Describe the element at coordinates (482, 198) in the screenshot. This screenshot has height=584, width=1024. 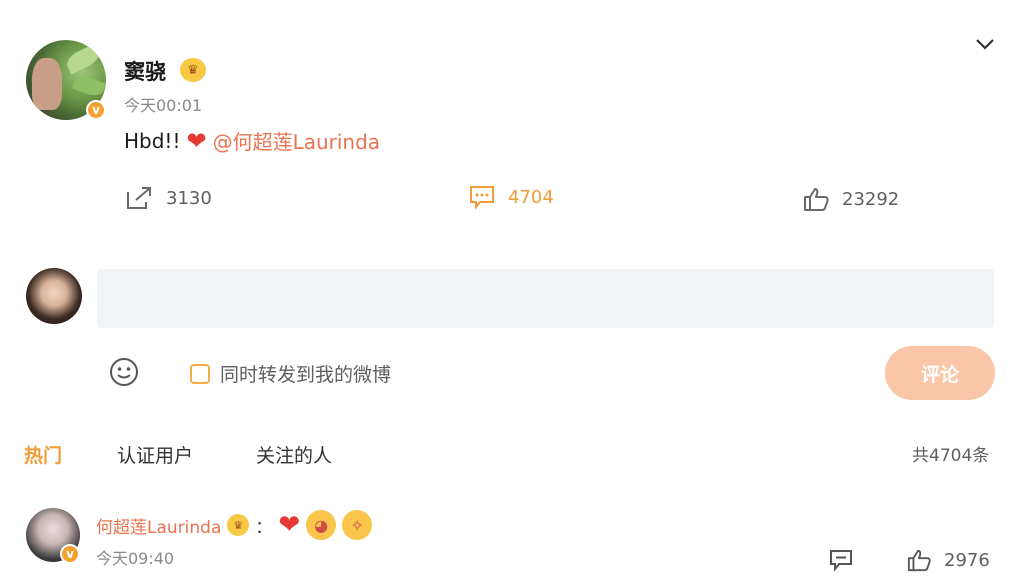
I see `comment-icon` at that location.